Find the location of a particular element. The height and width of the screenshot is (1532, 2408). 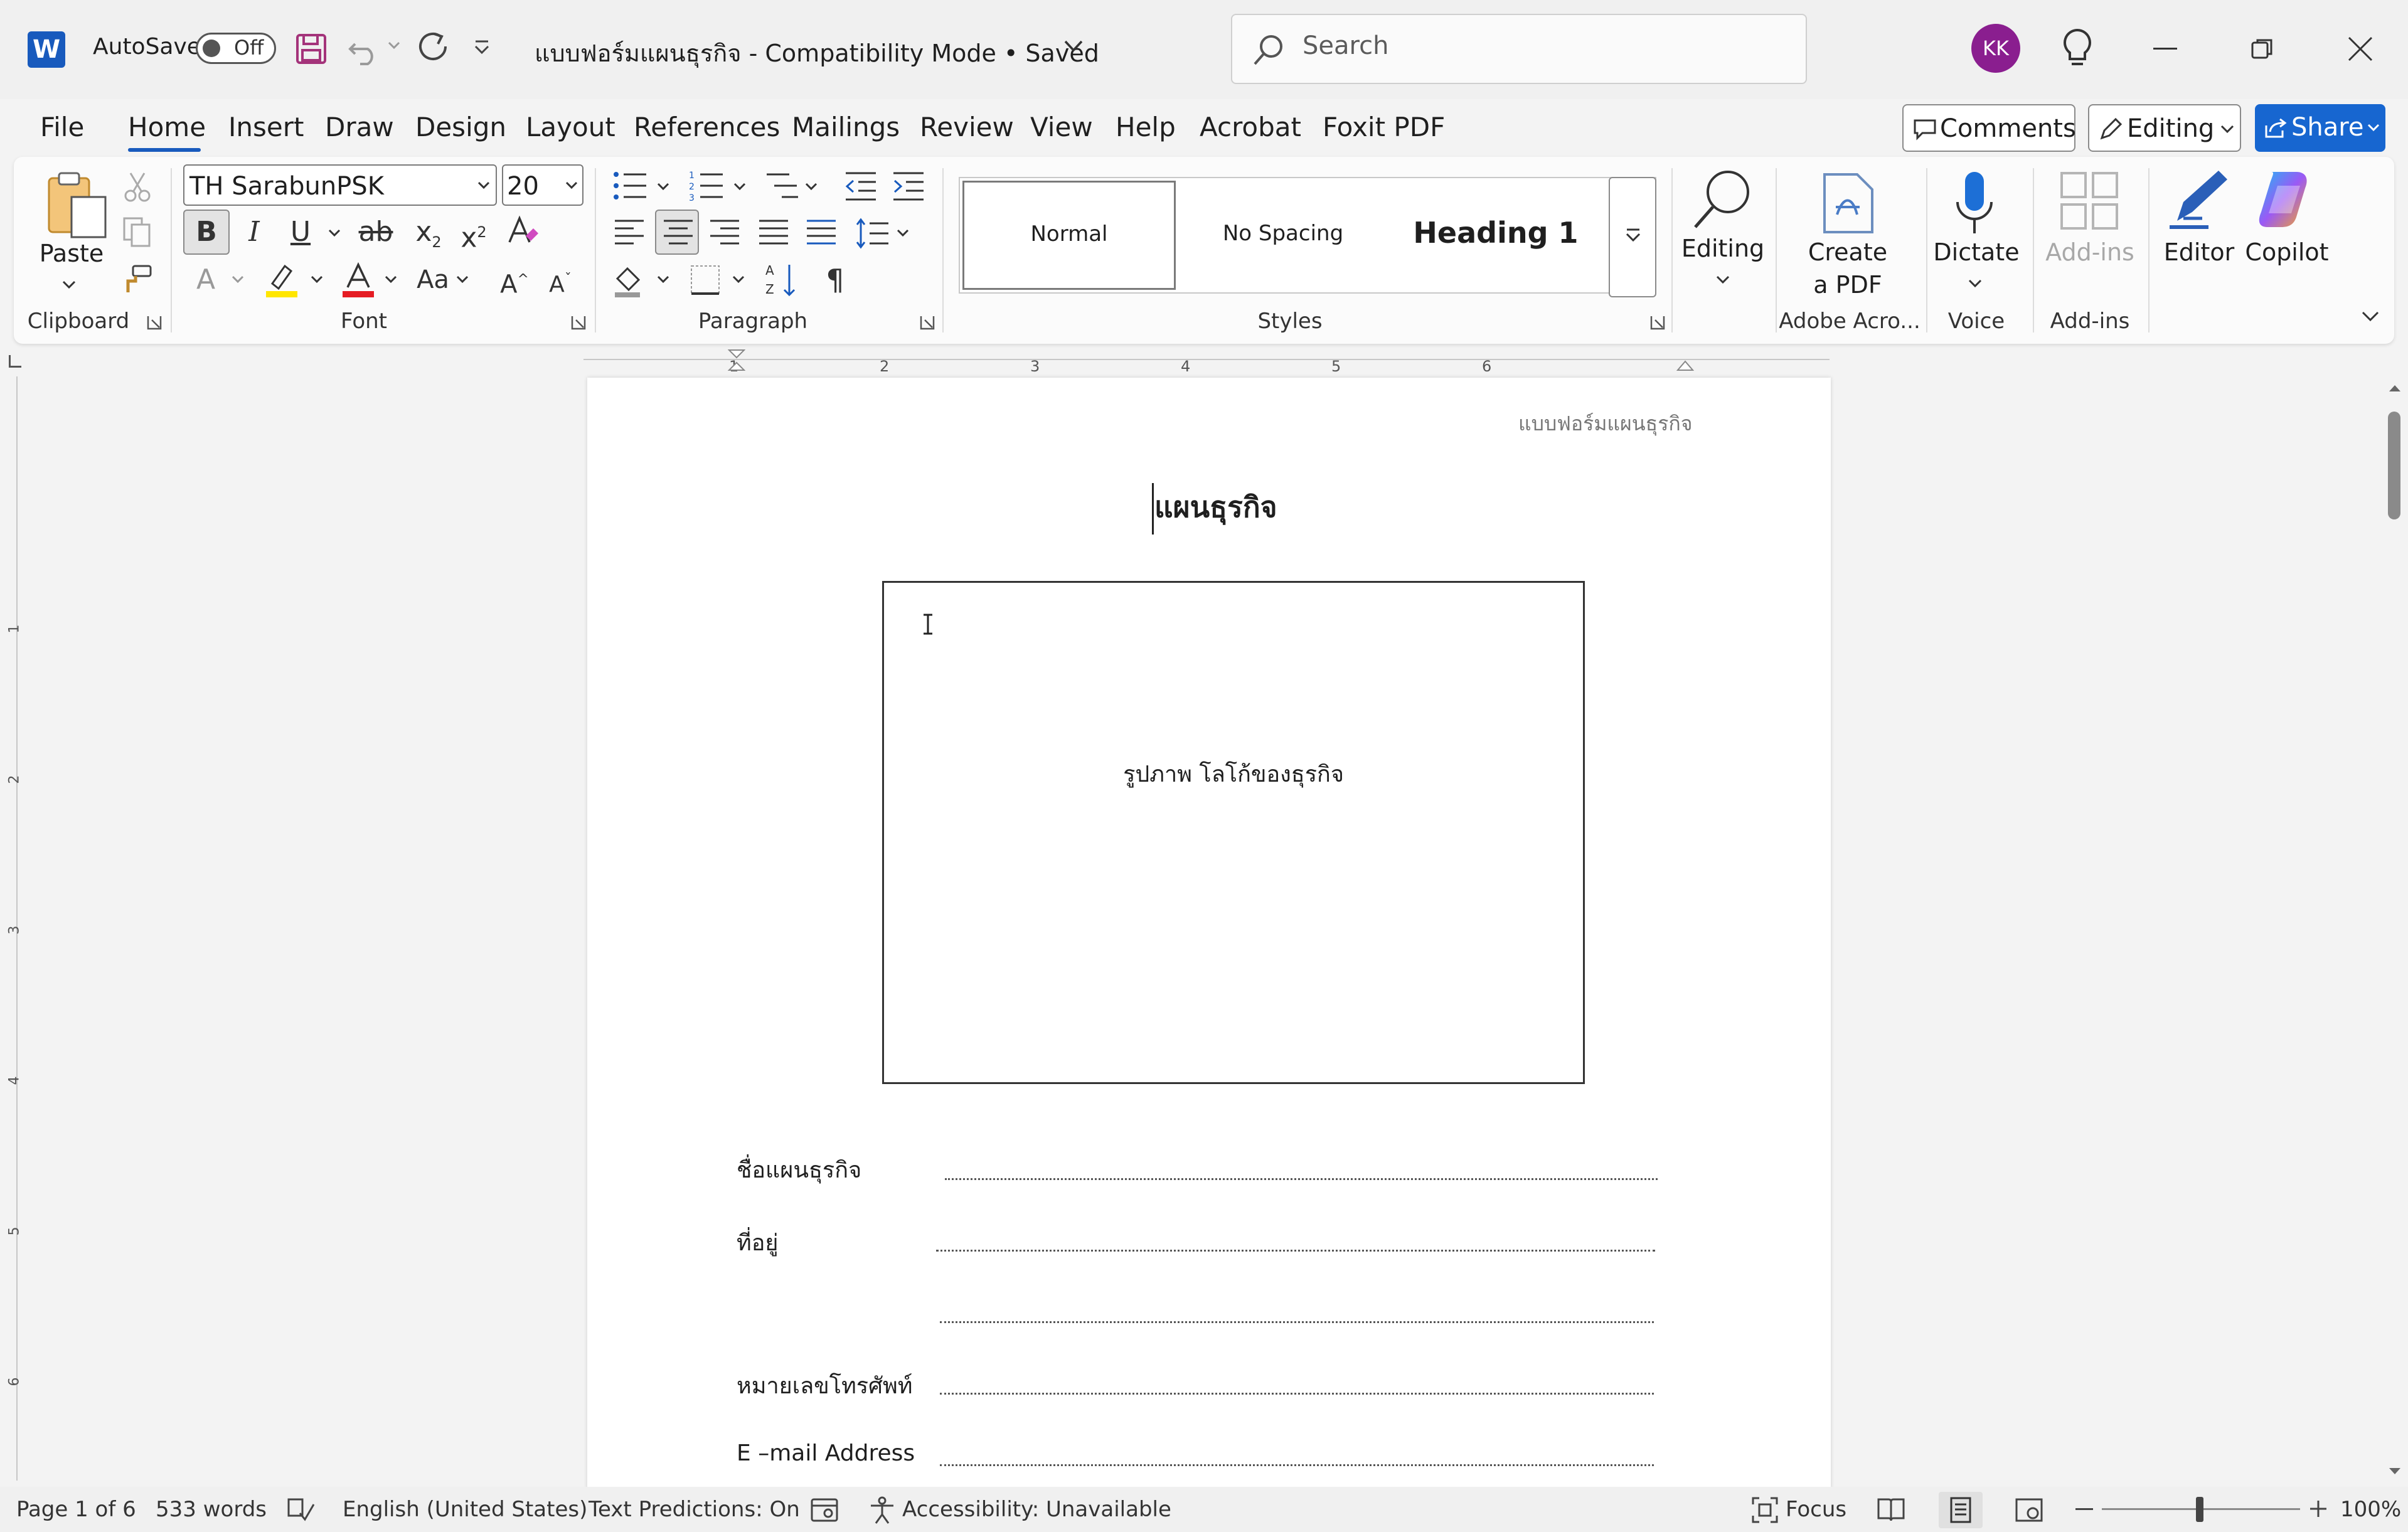

tab-layout: Layout is located at coordinates (570, 127).